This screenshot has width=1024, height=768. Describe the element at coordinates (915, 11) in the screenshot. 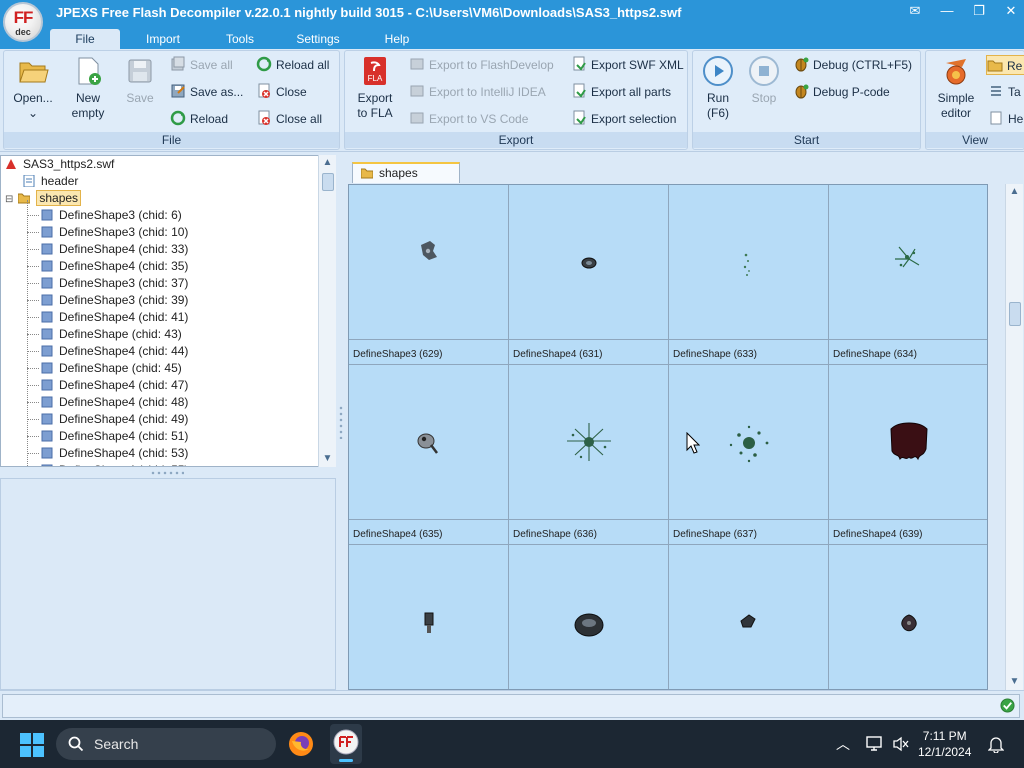

I see `feedback-icon: ✉` at that location.